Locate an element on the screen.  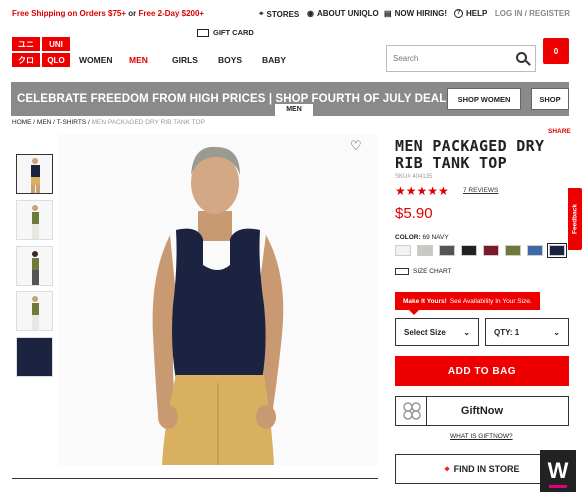
size-select: Select Size ⌄ is located at coordinates (437, 332).